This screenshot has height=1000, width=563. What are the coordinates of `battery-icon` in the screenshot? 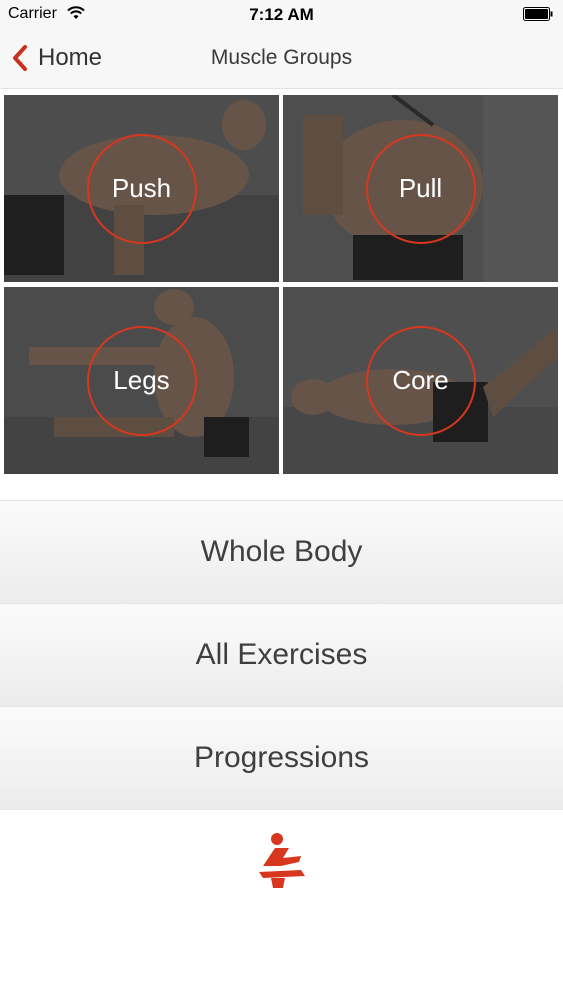 It's located at (538, 14).